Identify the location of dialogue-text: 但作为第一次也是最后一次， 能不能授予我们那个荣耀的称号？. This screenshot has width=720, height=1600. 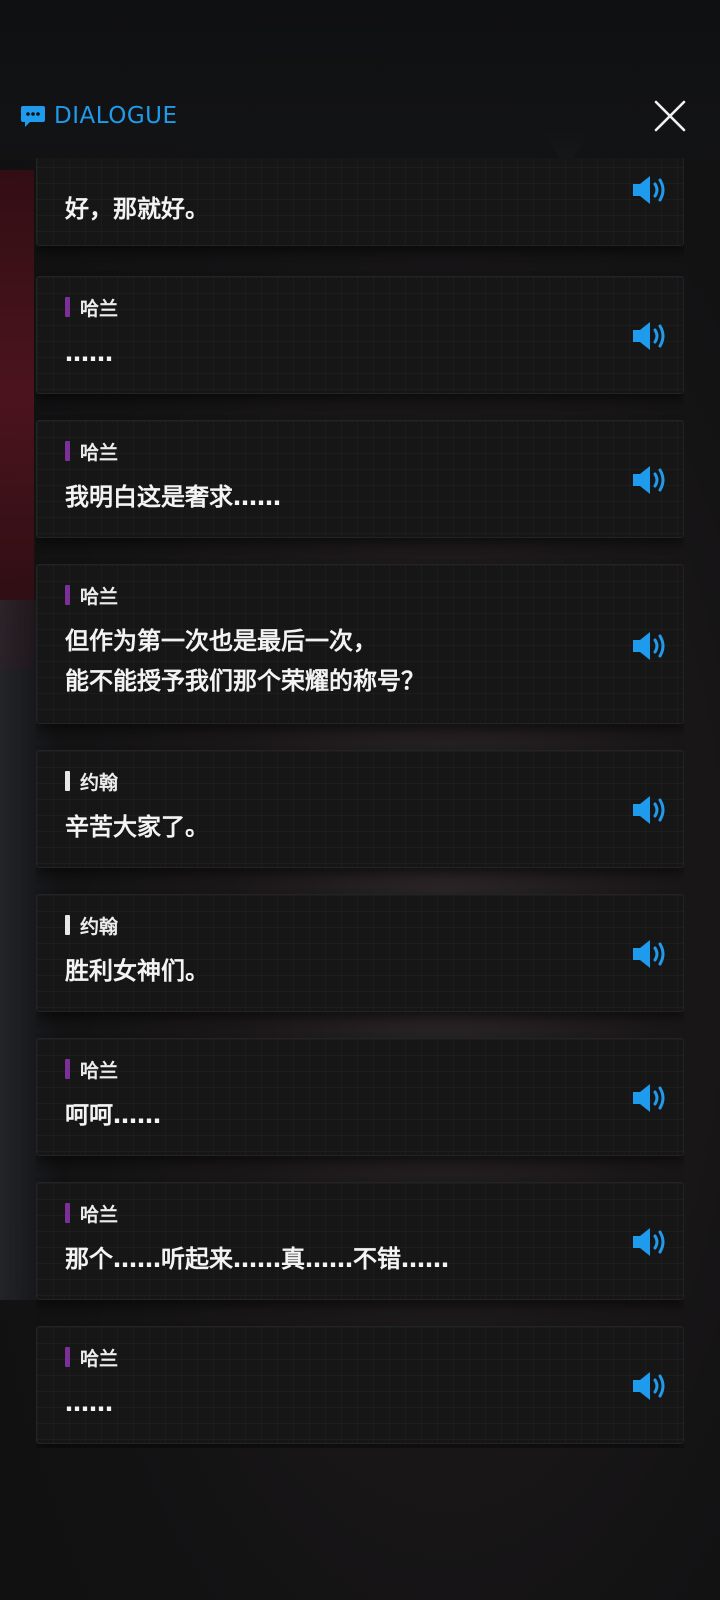
(245, 661).